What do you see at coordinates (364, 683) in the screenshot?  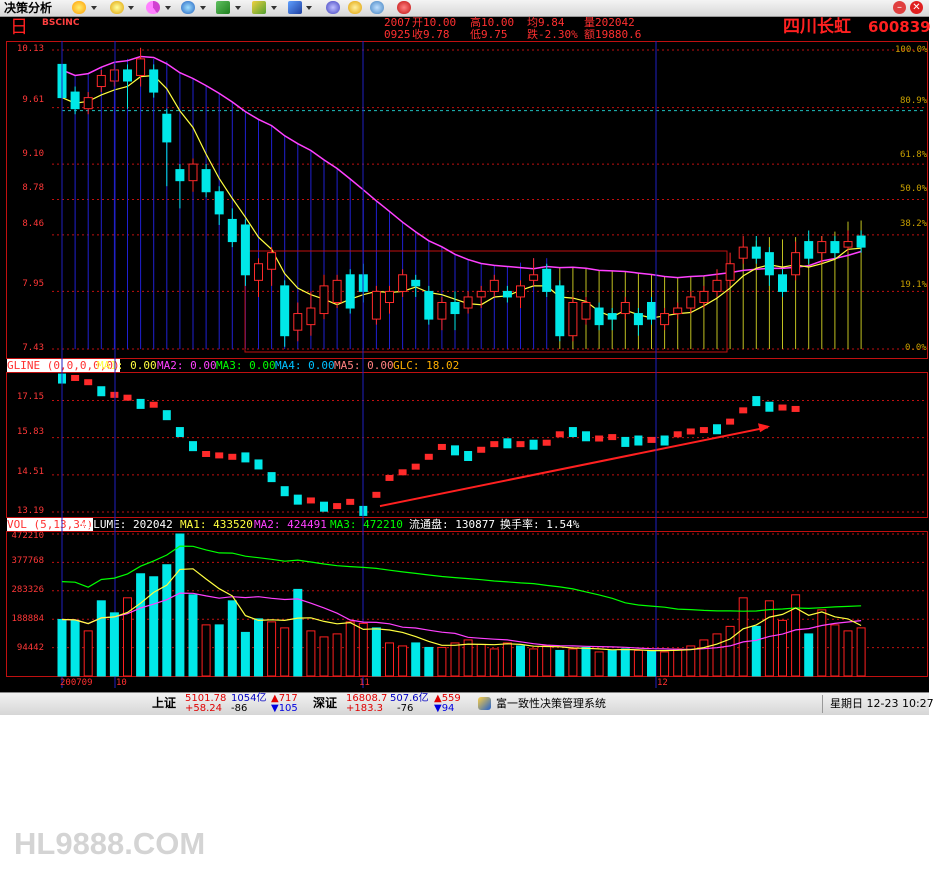 I see `date-tick: 11` at bounding box center [364, 683].